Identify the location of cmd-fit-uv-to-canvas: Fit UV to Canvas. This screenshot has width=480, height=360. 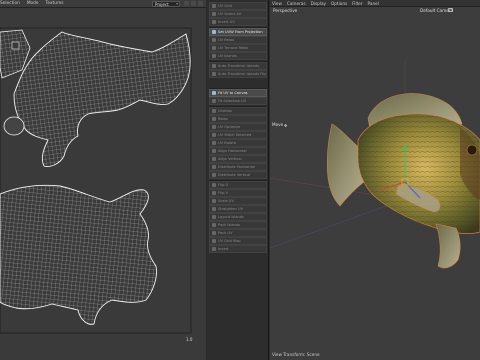
(238, 93).